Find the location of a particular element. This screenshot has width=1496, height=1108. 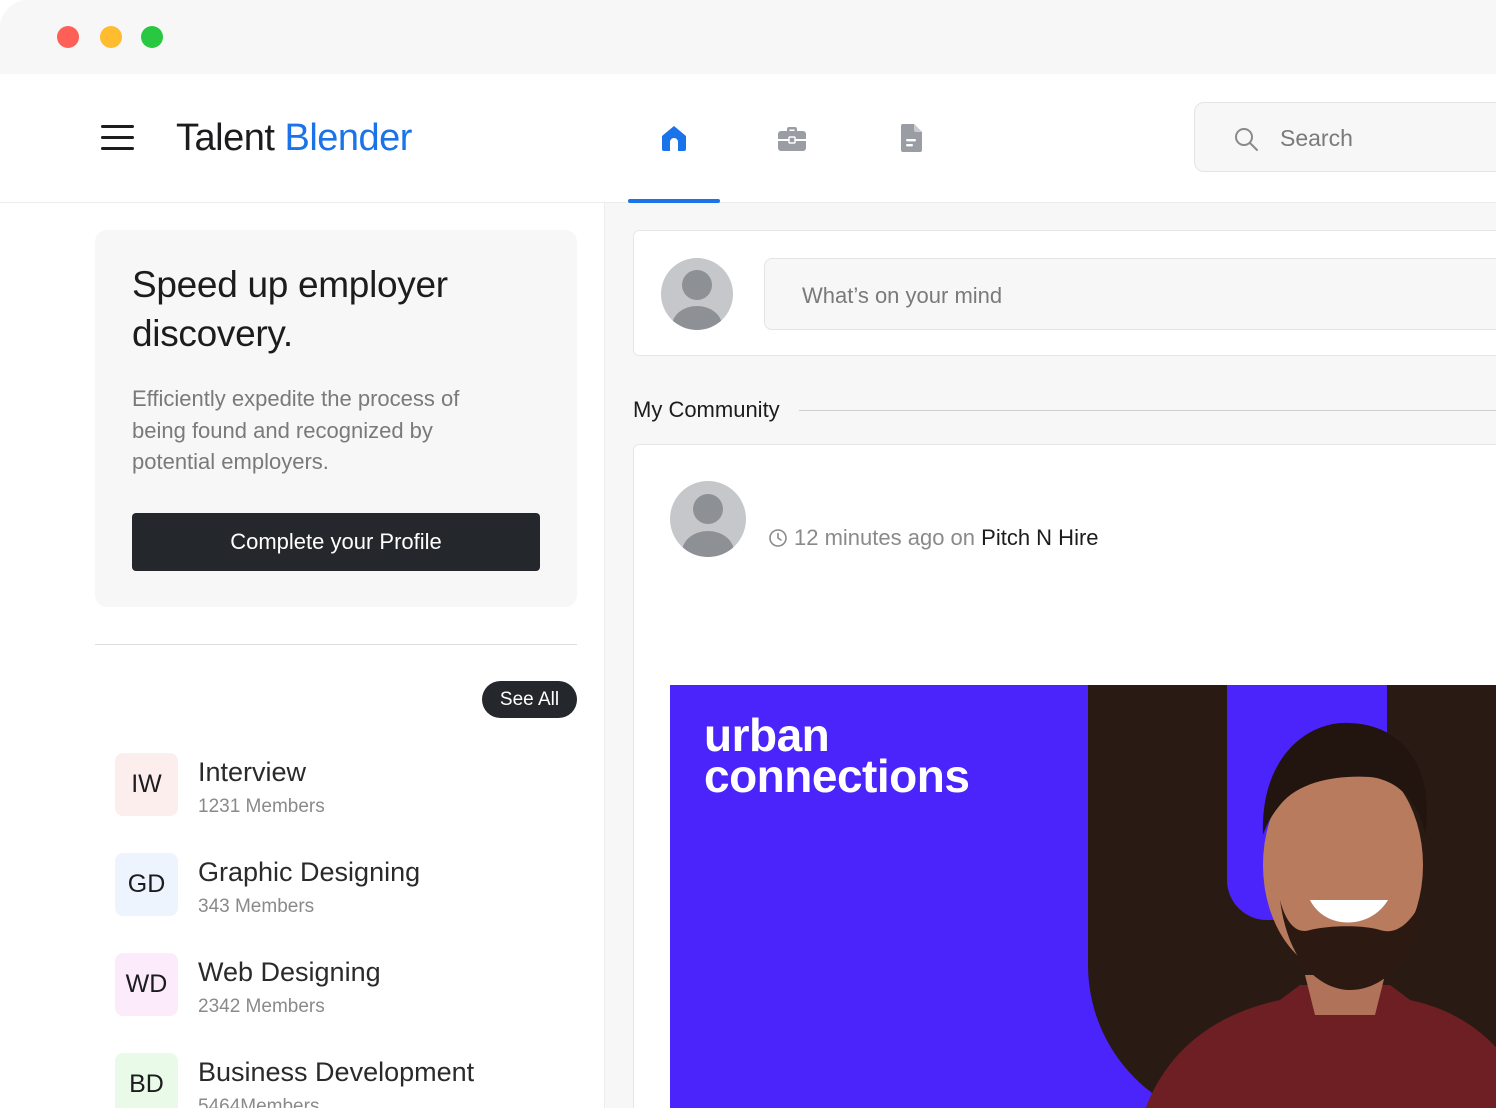

brand-logo: Talent Blender is located at coordinates (294, 138).